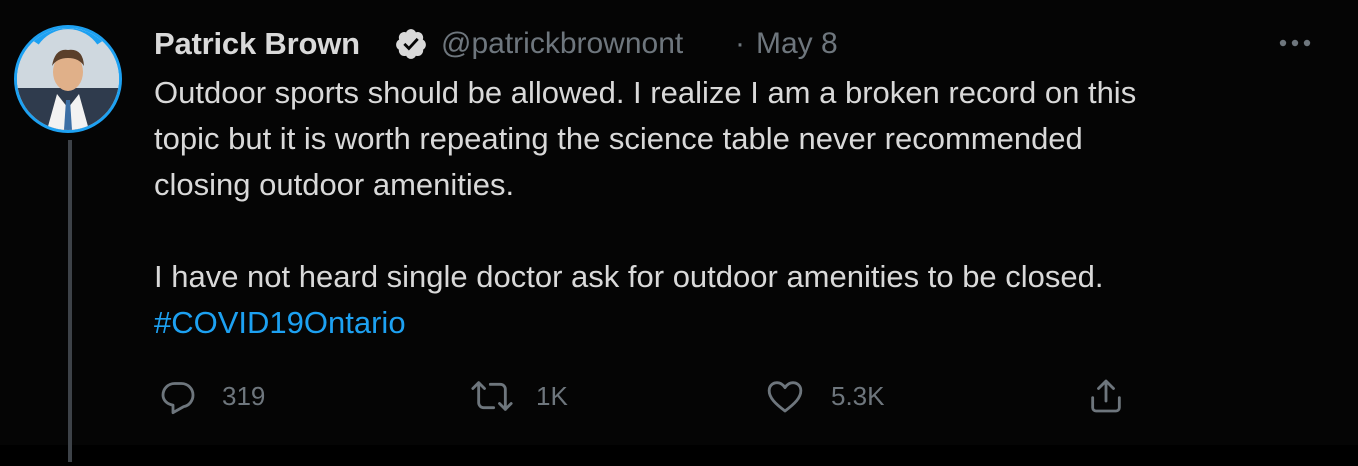 Image resolution: width=1358 pixels, height=466 pixels. I want to click on tweet-date: May 8, so click(797, 44).